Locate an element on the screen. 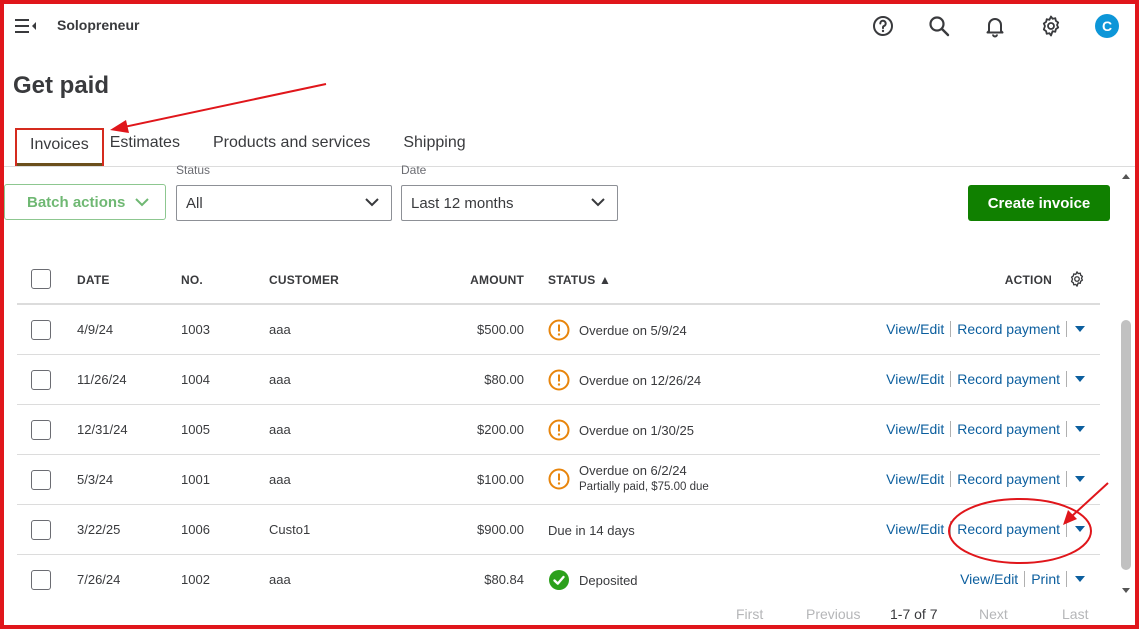  row-date: 7/26/24 is located at coordinates (99, 579).